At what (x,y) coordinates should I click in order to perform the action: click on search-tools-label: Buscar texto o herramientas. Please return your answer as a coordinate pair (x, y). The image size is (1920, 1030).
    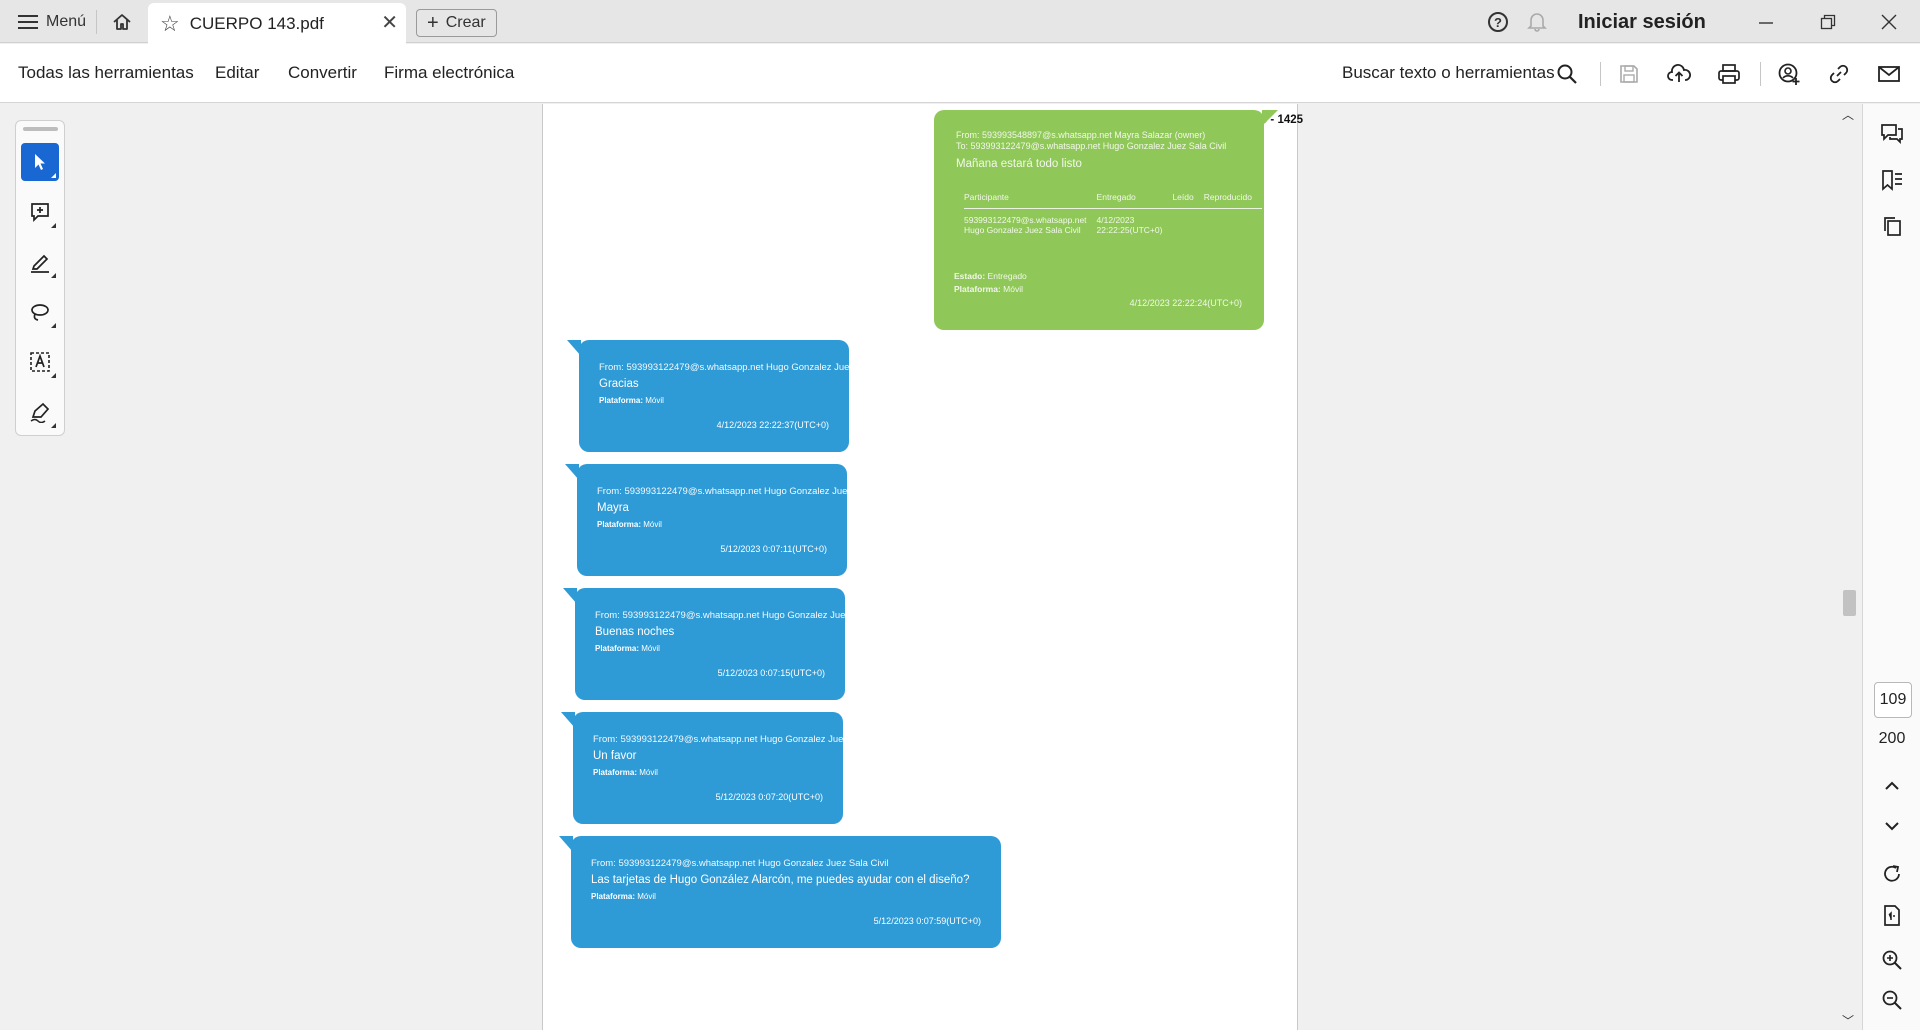
    Looking at the image, I should click on (1448, 73).